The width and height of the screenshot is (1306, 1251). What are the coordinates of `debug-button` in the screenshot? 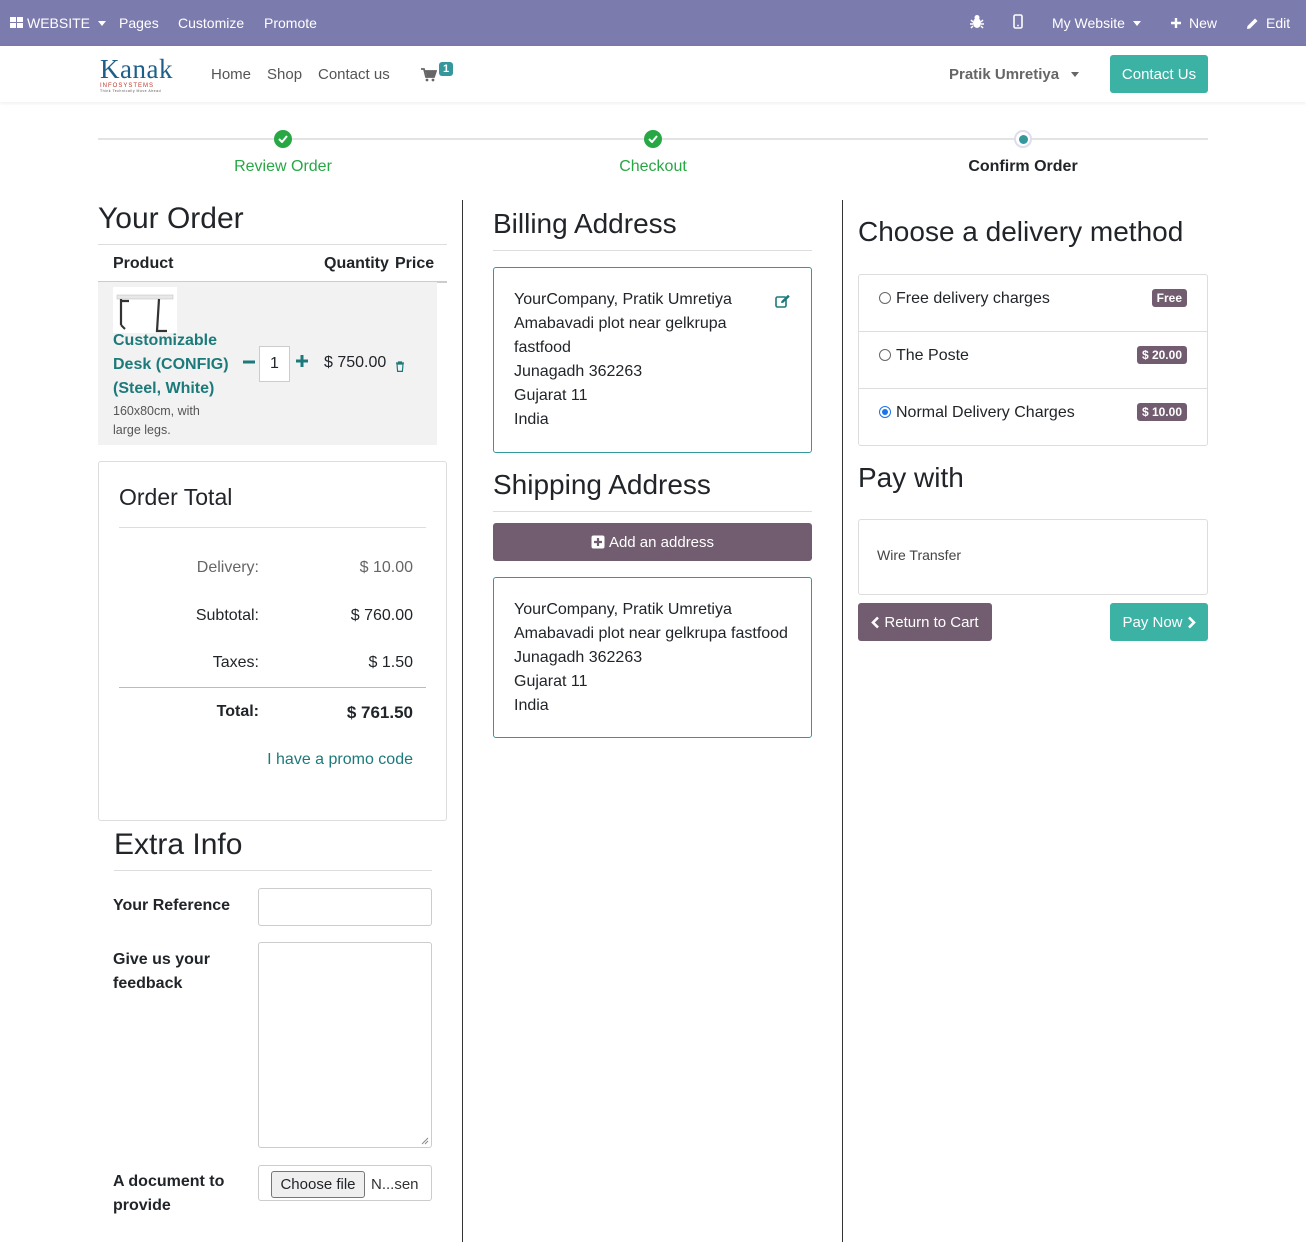 It's located at (977, 21).